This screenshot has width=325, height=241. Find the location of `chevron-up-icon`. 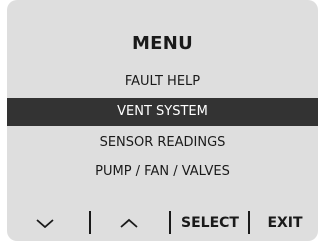

chevron-up-icon is located at coordinates (129, 223).